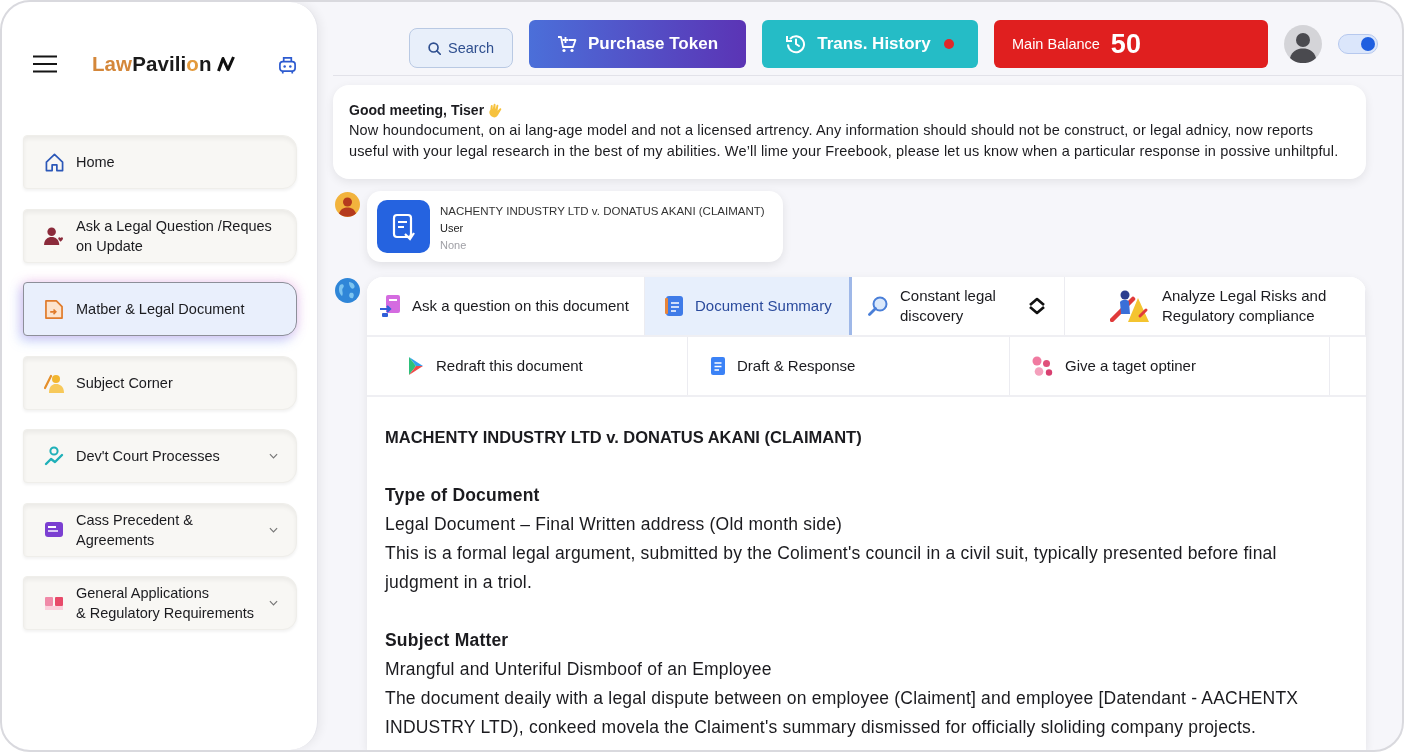  What do you see at coordinates (637, 44) in the screenshot?
I see `purchase-token-button: Purchase Token` at bounding box center [637, 44].